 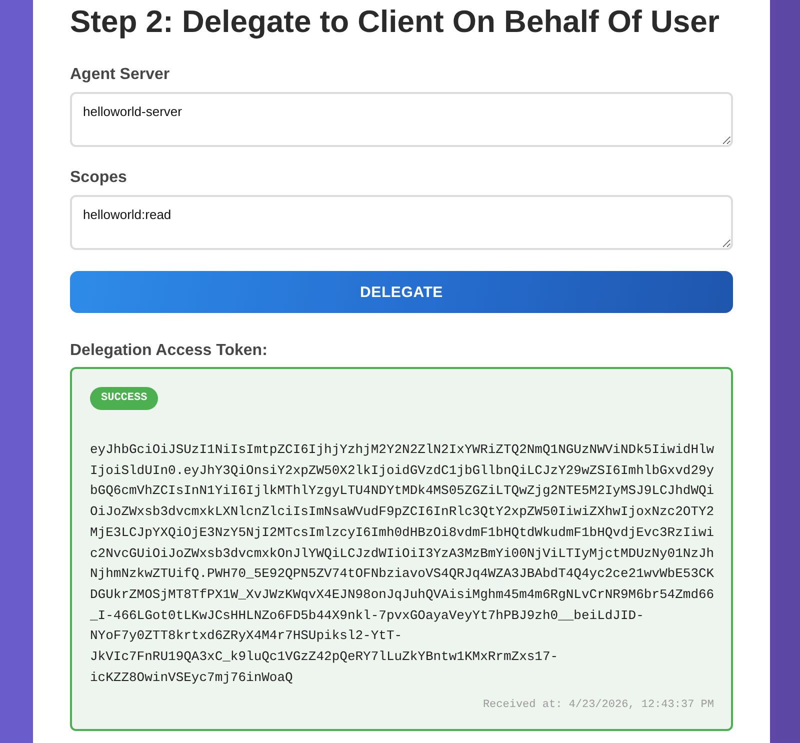 What do you see at coordinates (169, 351) in the screenshot?
I see `result-label: Delegation Access Token:` at bounding box center [169, 351].